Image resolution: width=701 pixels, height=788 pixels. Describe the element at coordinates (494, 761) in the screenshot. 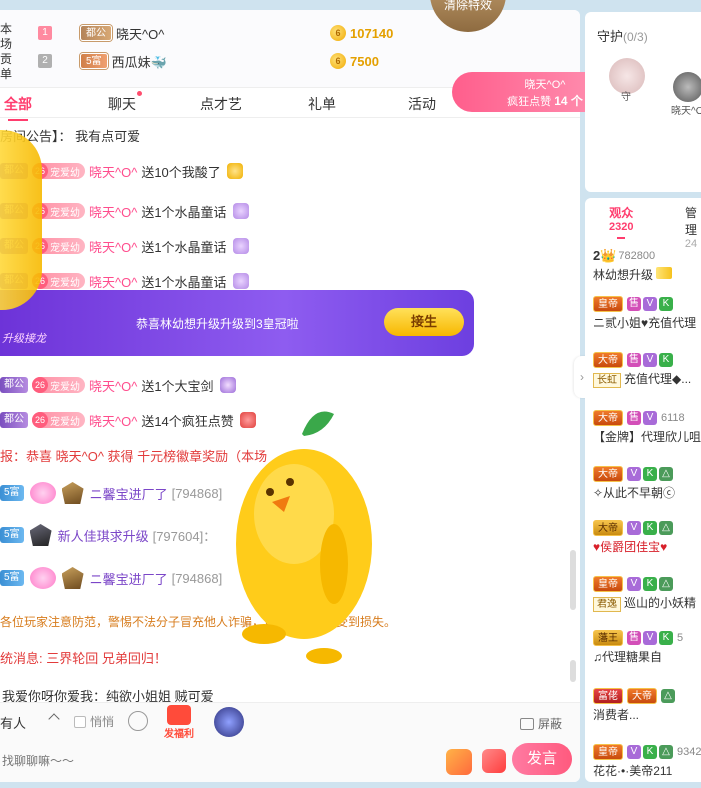

I see `rocket-icon` at that location.